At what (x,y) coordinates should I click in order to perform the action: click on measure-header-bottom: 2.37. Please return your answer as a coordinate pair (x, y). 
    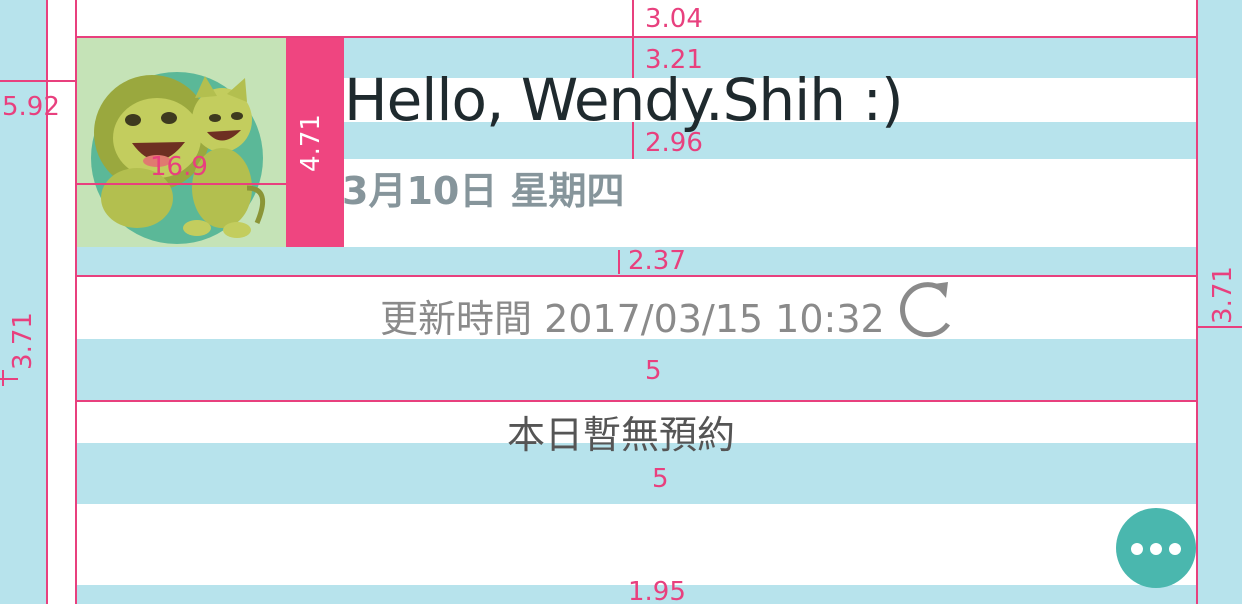
    Looking at the image, I should click on (657, 261).